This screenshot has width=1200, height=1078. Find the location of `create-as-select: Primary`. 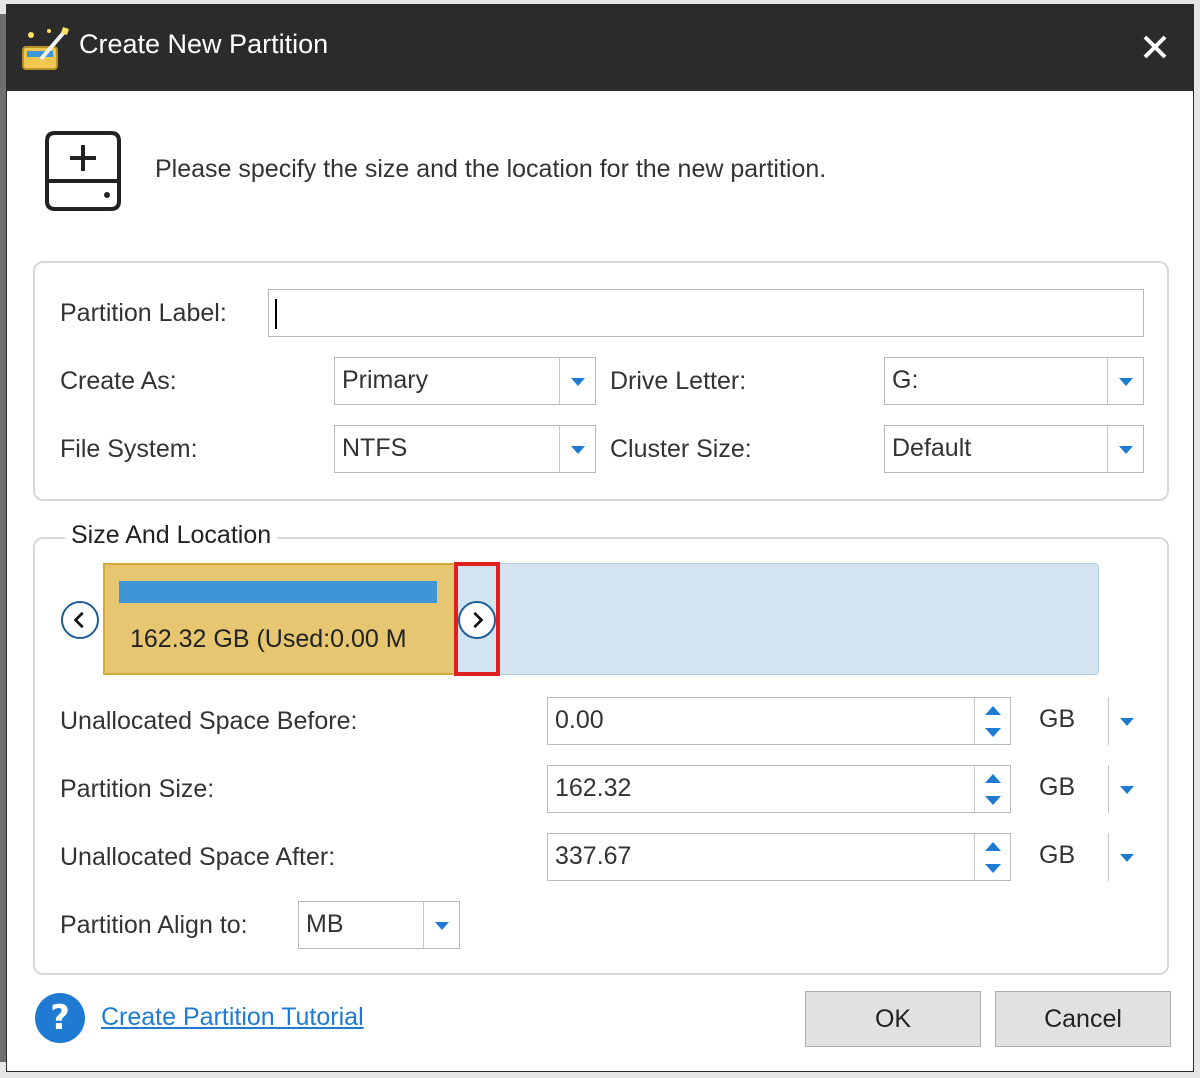

create-as-select: Primary is located at coordinates (465, 381).